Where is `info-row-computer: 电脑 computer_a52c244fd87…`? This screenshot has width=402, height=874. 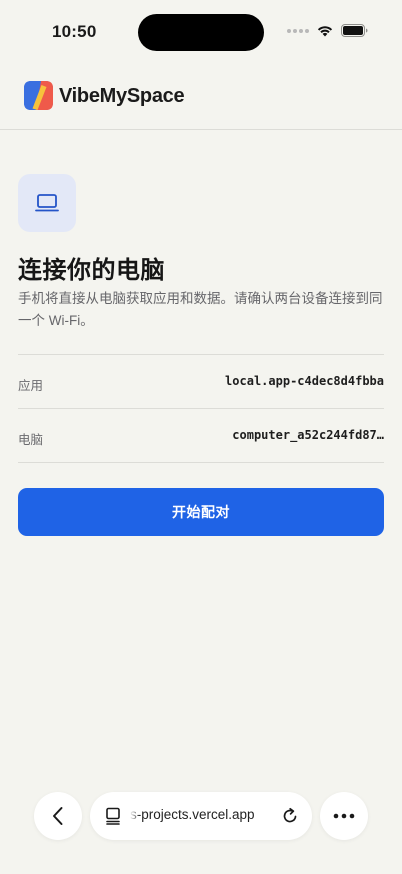 info-row-computer: 电脑 computer_a52c244fd87… is located at coordinates (201, 435).